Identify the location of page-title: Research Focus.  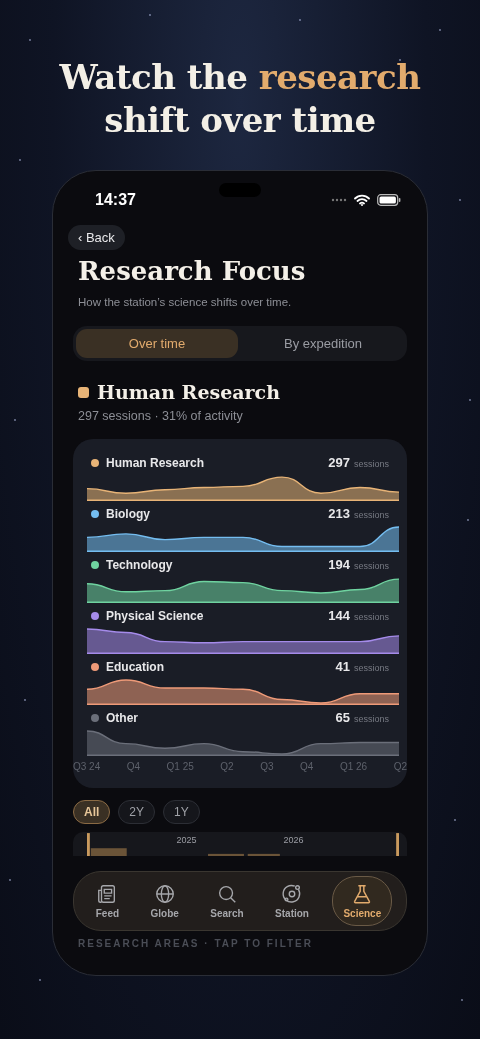
(192, 271).